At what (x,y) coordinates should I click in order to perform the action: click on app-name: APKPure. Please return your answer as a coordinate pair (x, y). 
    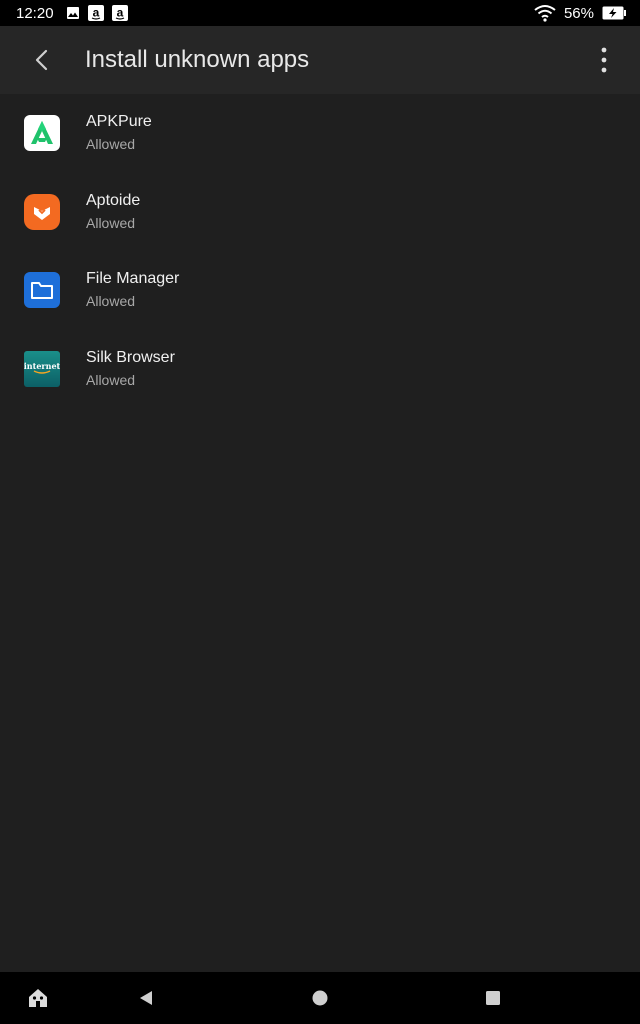
    Looking at the image, I should click on (119, 122).